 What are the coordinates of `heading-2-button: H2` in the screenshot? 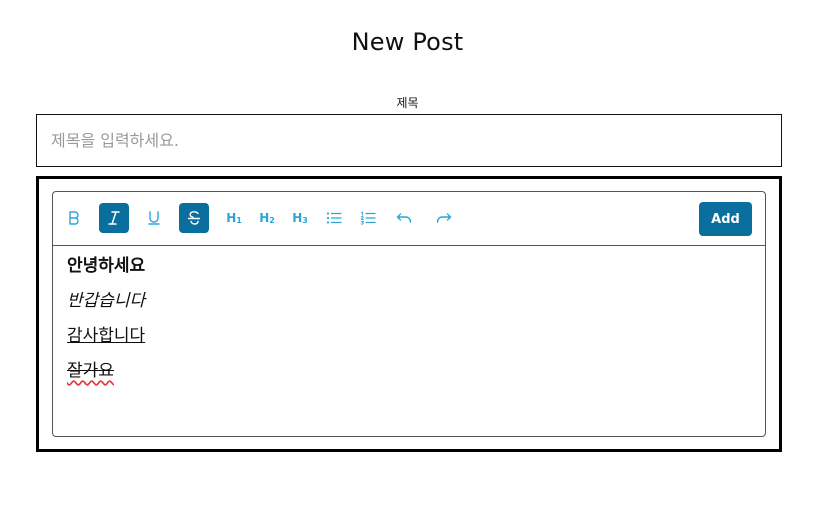 It's located at (267, 218).